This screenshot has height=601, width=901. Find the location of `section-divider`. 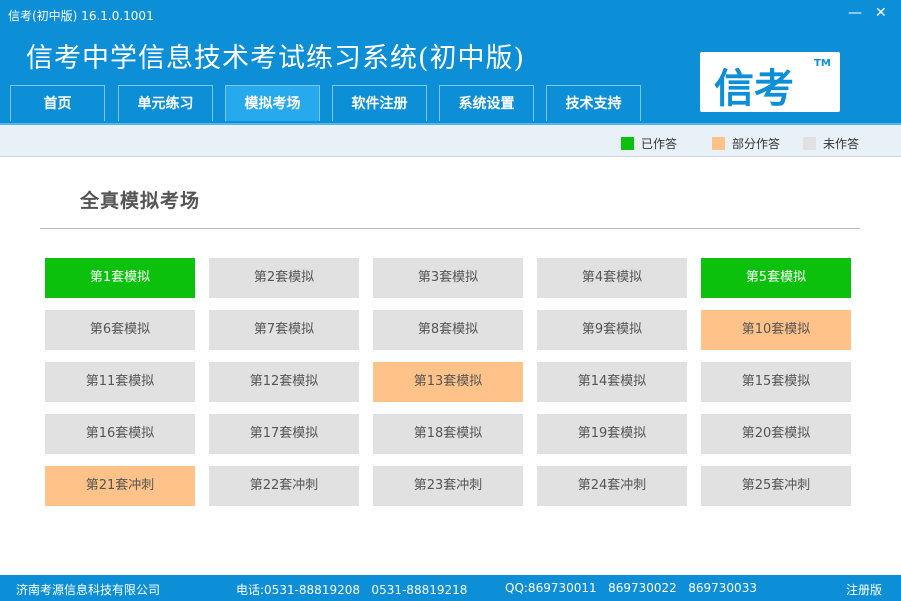

section-divider is located at coordinates (450, 228).